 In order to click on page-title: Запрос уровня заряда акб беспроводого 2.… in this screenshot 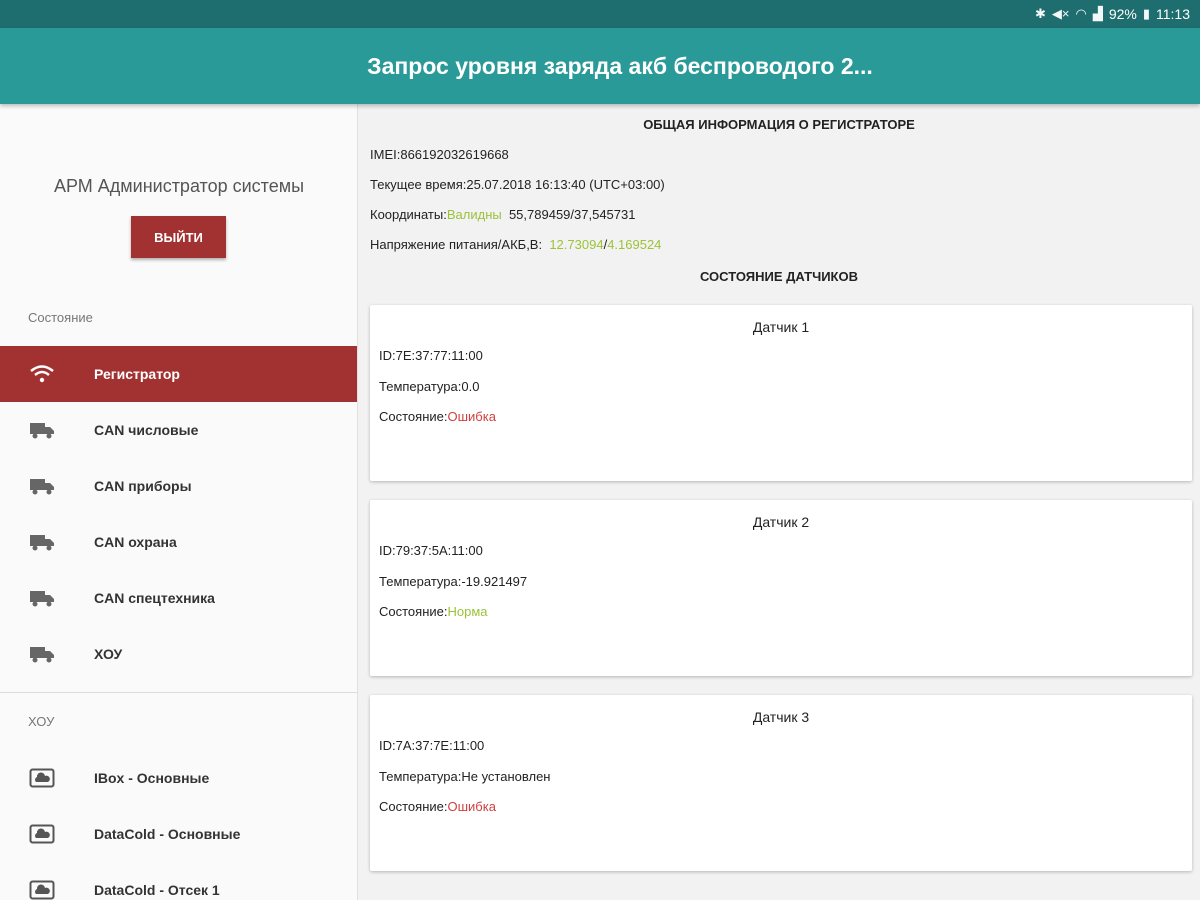, I will do `click(620, 65)`.